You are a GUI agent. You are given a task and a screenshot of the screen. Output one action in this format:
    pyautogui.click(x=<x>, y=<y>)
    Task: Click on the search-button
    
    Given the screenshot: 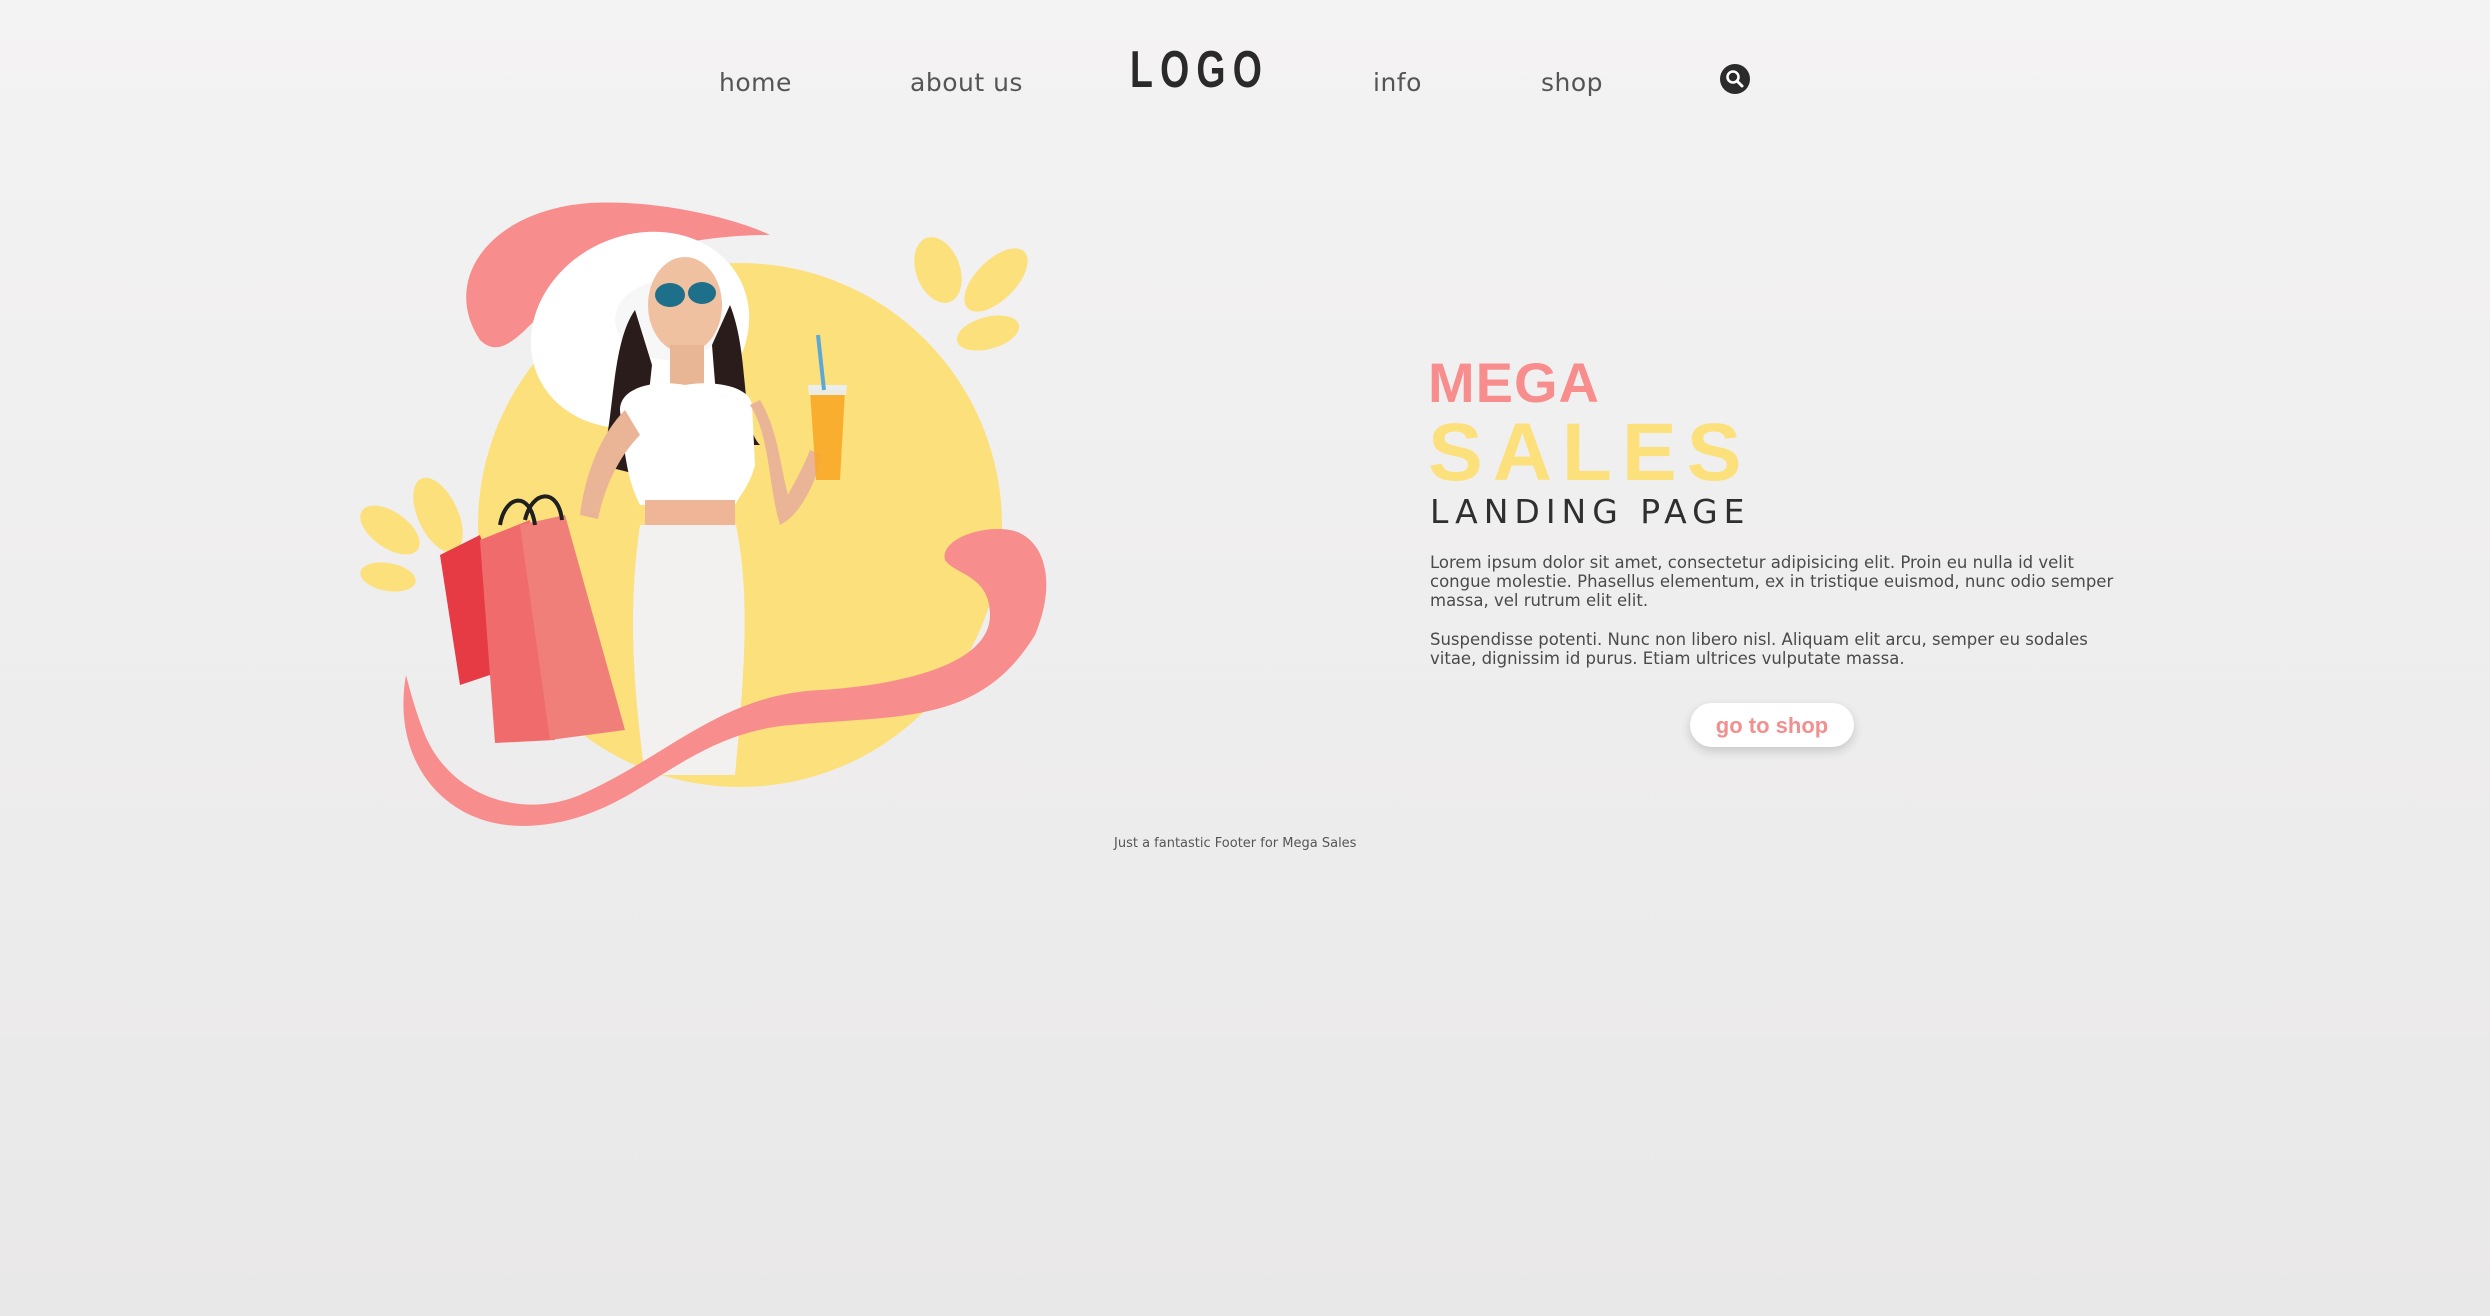 What is the action you would take?
    pyautogui.click(x=1735, y=79)
    